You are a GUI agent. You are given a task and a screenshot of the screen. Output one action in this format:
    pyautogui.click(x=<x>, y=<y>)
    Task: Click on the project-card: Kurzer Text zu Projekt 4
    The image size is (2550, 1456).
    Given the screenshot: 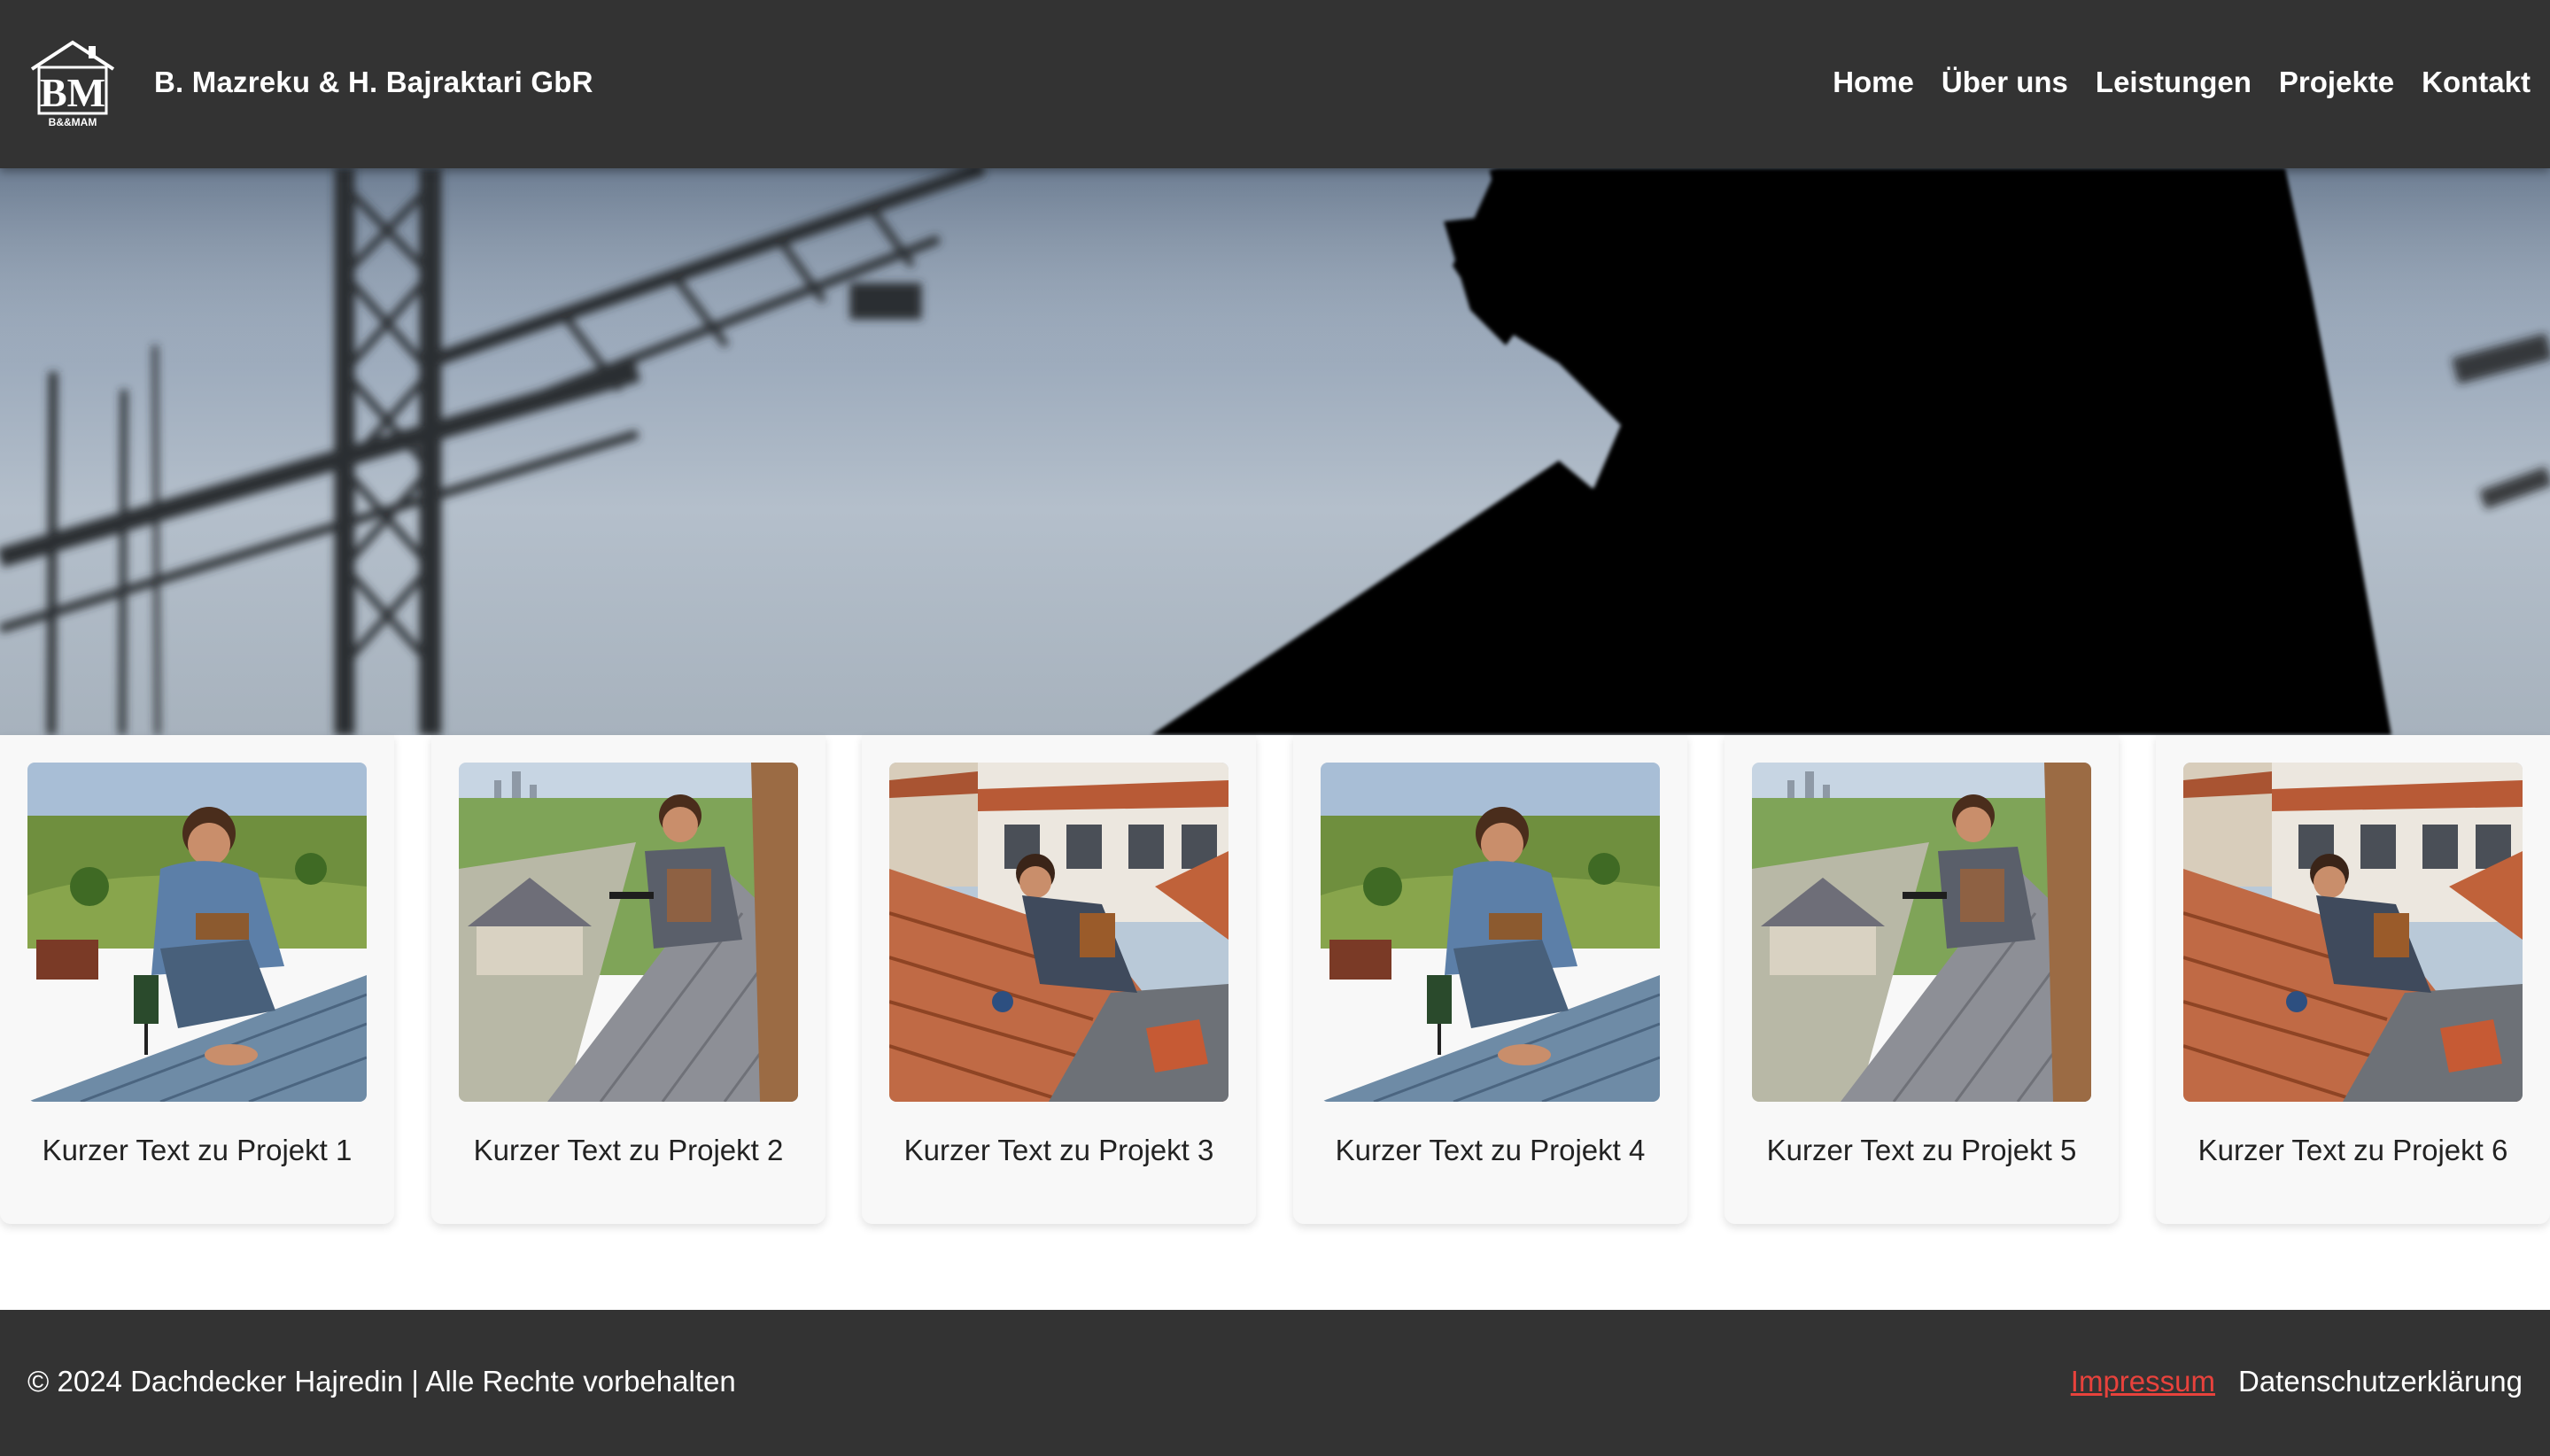 What is the action you would take?
    pyautogui.click(x=1490, y=979)
    